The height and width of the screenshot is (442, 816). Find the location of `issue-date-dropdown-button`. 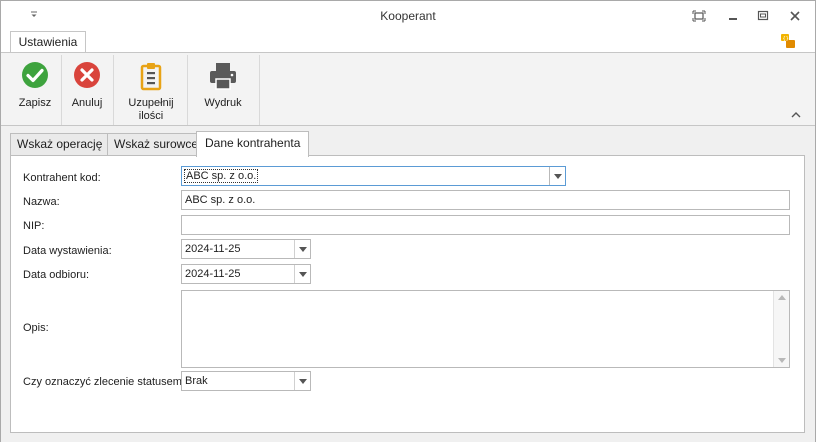

issue-date-dropdown-button is located at coordinates (302, 249).